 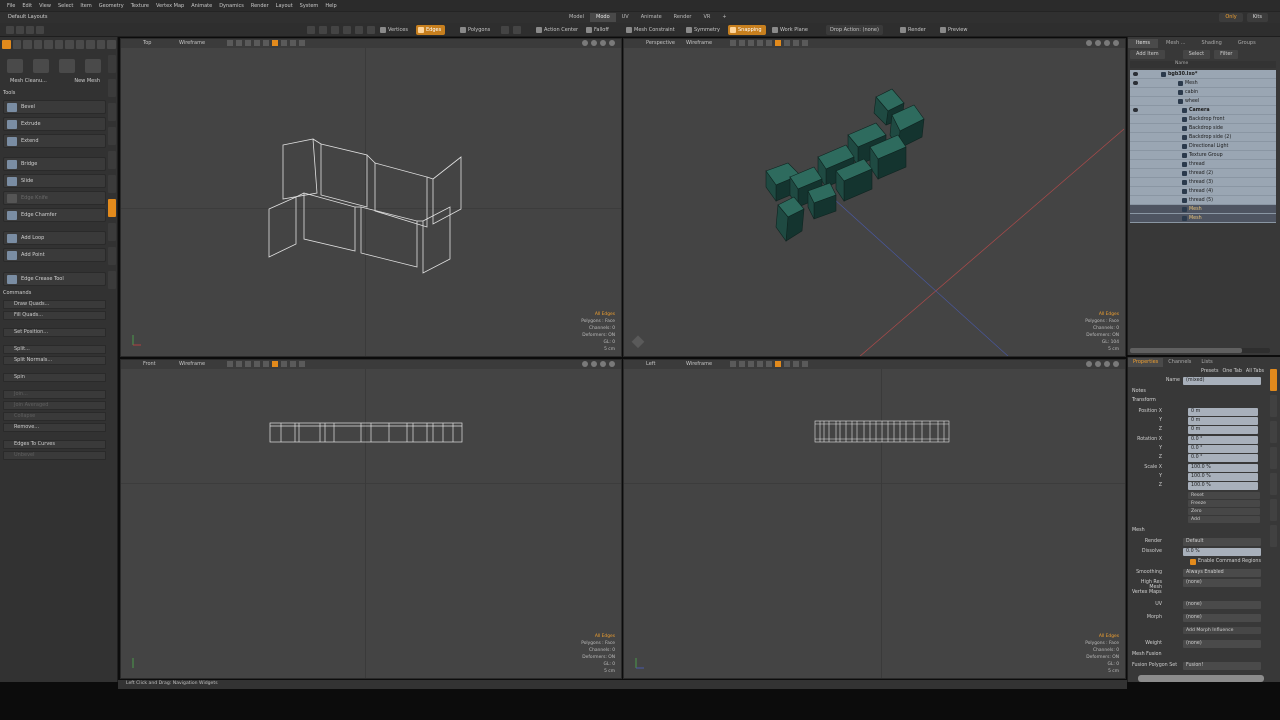 What do you see at coordinates (651, 17) in the screenshot?
I see `layout-tab-animate: Animate` at bounding box center [651, 17].